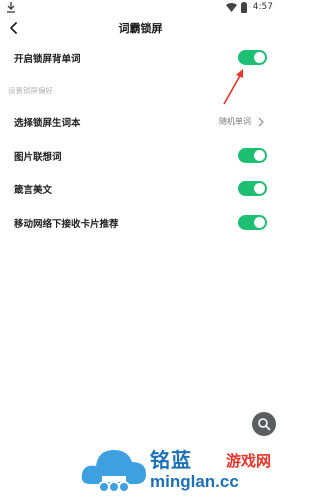 Image resolution: width=320 pixels, height=500 pixels. What do you see at coordinates (194, 481) in the screenshot?
I see `watermark-domain: minglan.cc` at bounding box center [194, 481].